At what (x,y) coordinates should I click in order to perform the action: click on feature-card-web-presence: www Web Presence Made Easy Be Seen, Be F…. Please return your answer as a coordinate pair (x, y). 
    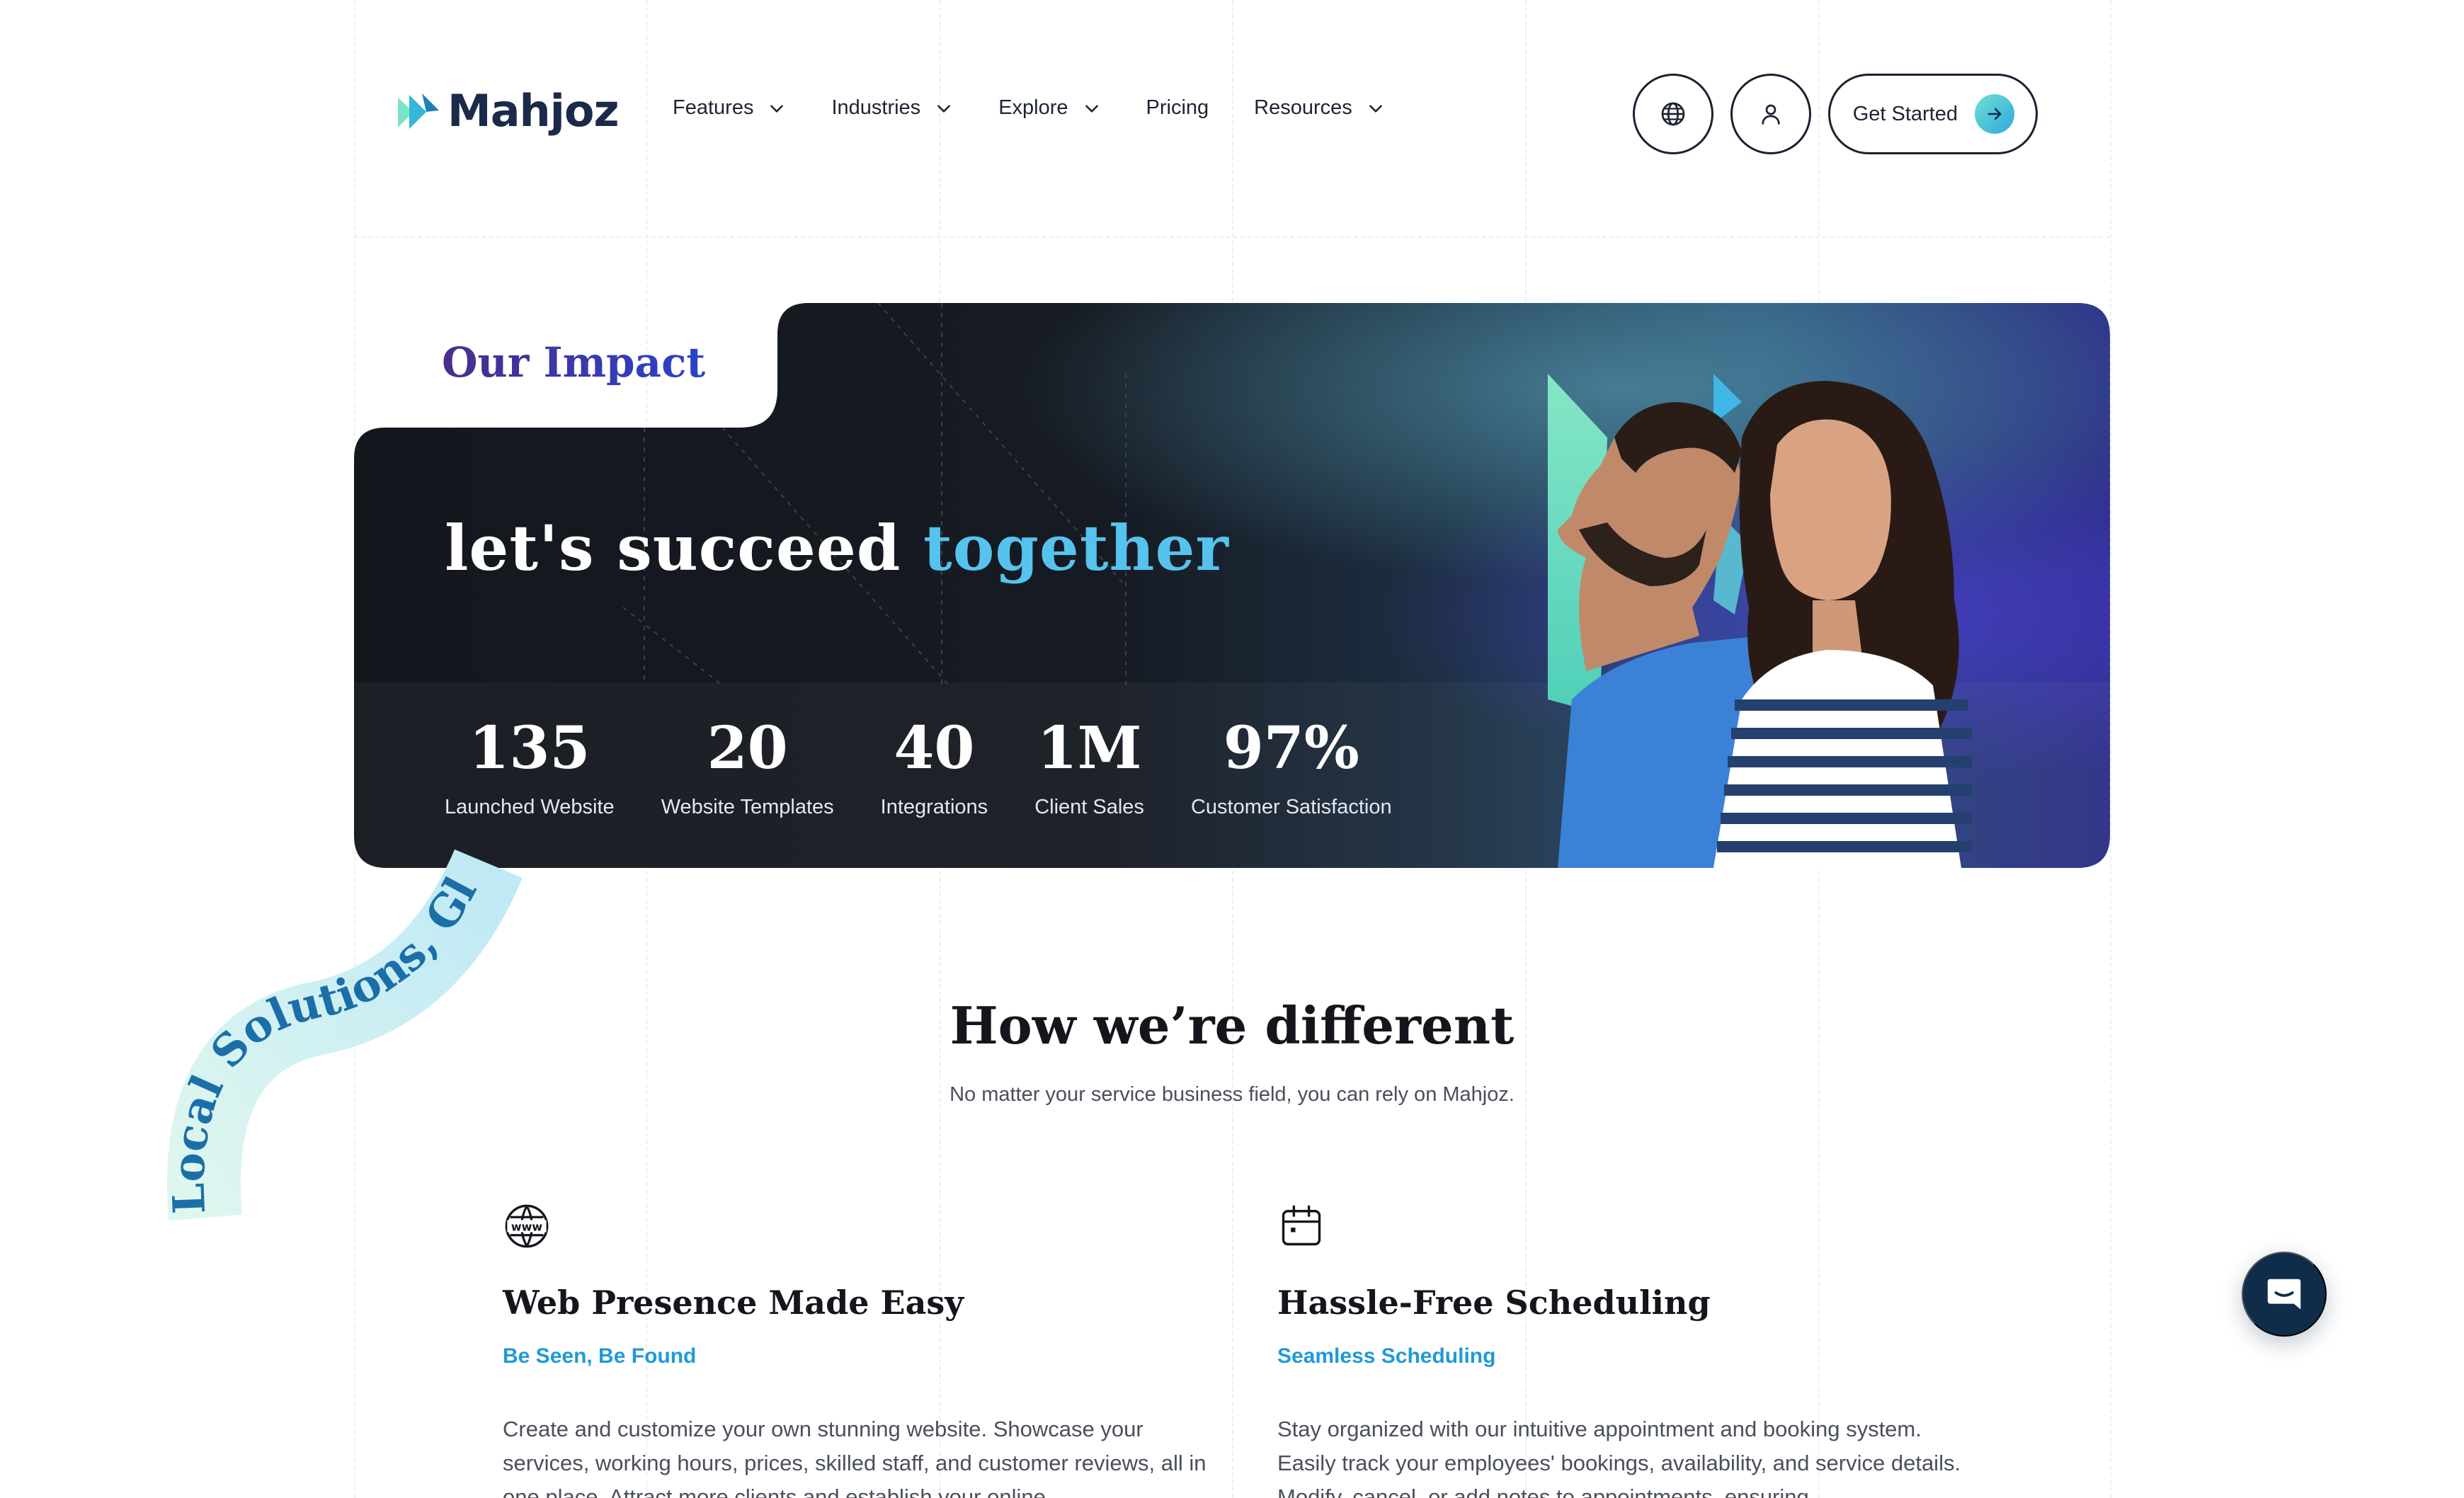
    Looking at the image, I should click on (857, 1350).